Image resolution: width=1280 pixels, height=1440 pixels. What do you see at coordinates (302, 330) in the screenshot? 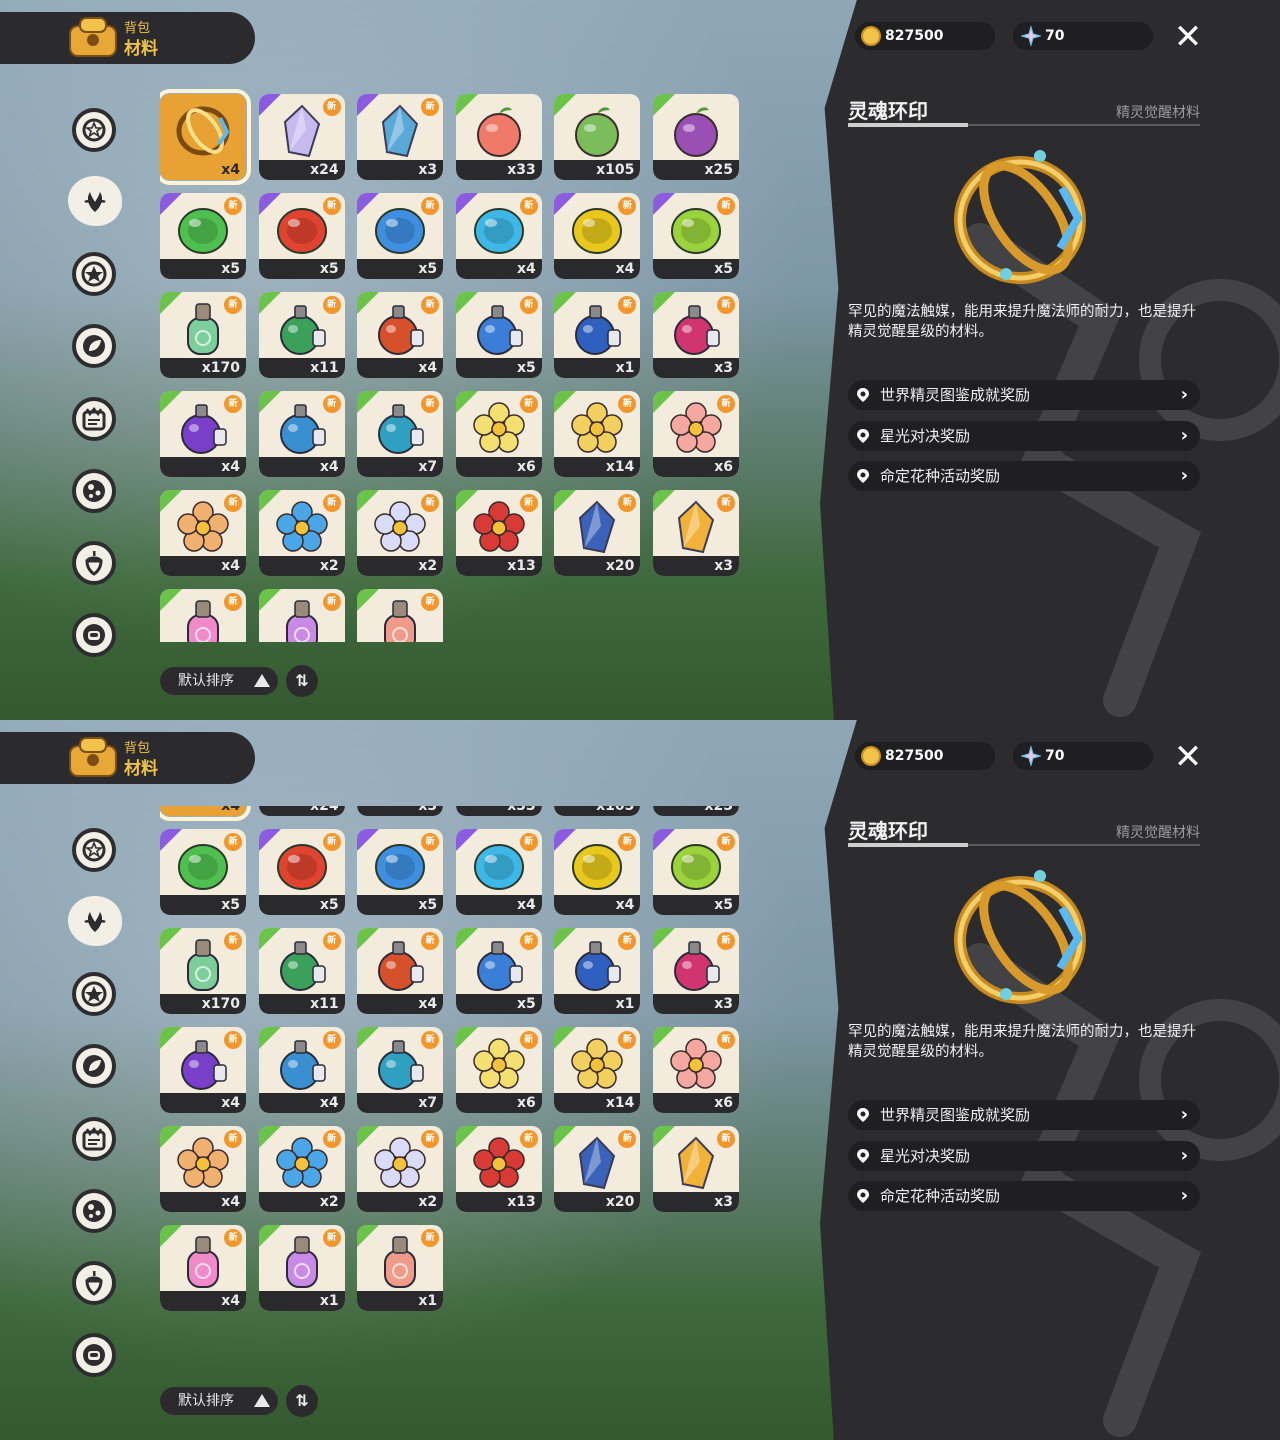
I see `potion-icon` at bounding box center [302, 330].